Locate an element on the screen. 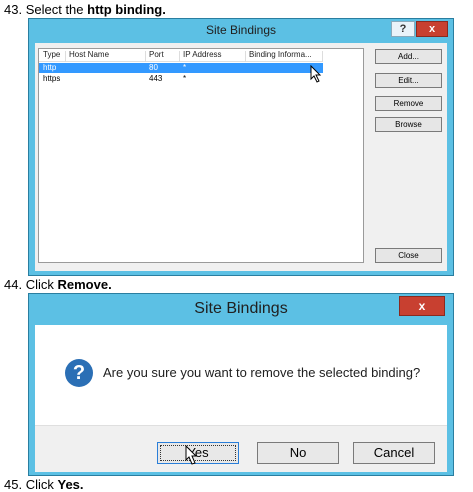 This screenshot has width=473, height=492. no-button: No is located at coordinates (298, 453).